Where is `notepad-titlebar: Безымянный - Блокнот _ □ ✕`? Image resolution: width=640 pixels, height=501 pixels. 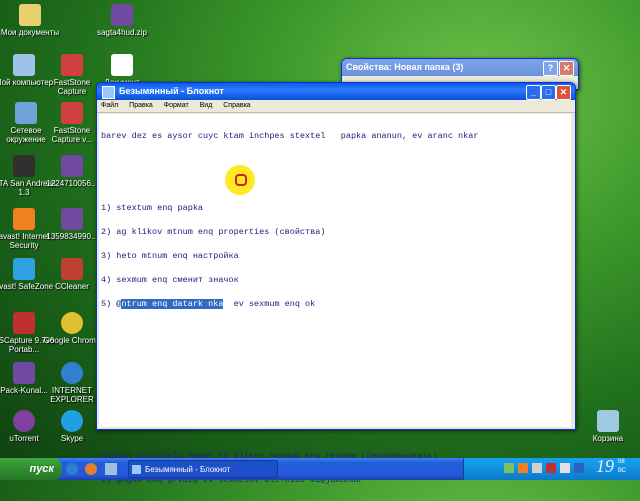
notepad-titlebar: Безымянный - Блокнот _ □ ✕ is located at coordinates (336, 91).